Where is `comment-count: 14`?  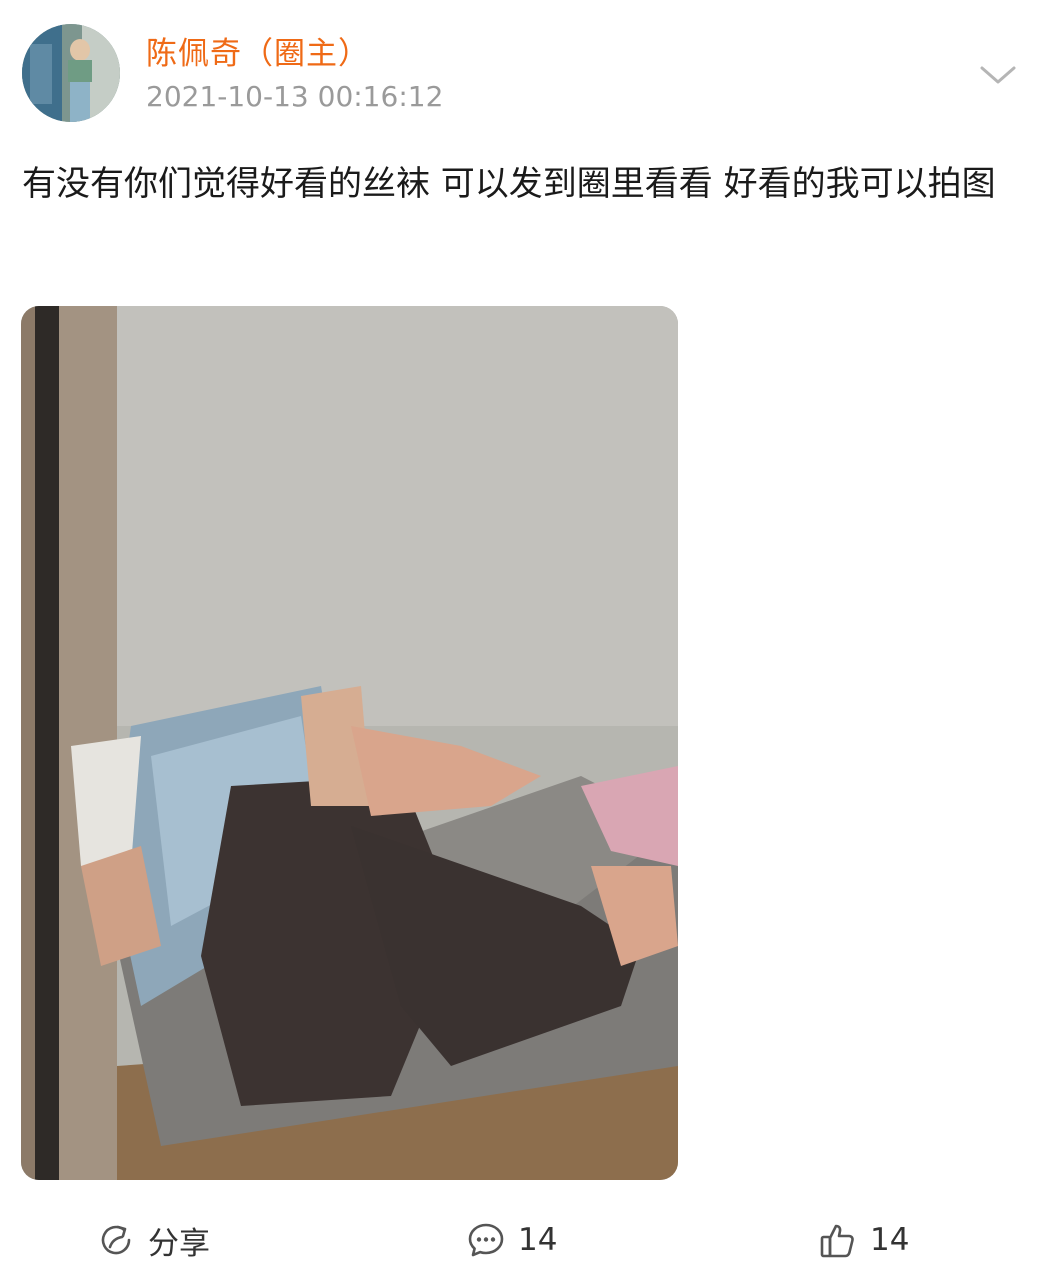 comment-count: 14 is located at coordinates (538, 1240).